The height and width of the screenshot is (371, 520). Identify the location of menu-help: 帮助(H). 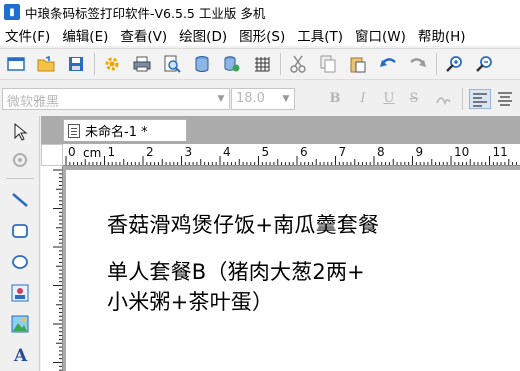
(442, 35).